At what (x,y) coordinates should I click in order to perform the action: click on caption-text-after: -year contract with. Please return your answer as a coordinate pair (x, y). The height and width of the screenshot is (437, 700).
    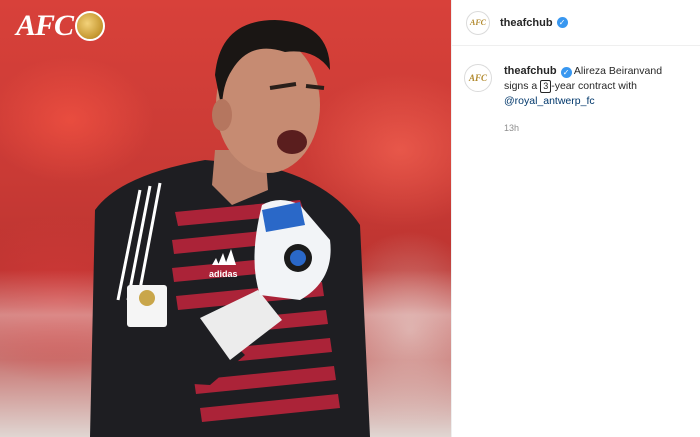
    Looking at the image, I should click on (594, 86).